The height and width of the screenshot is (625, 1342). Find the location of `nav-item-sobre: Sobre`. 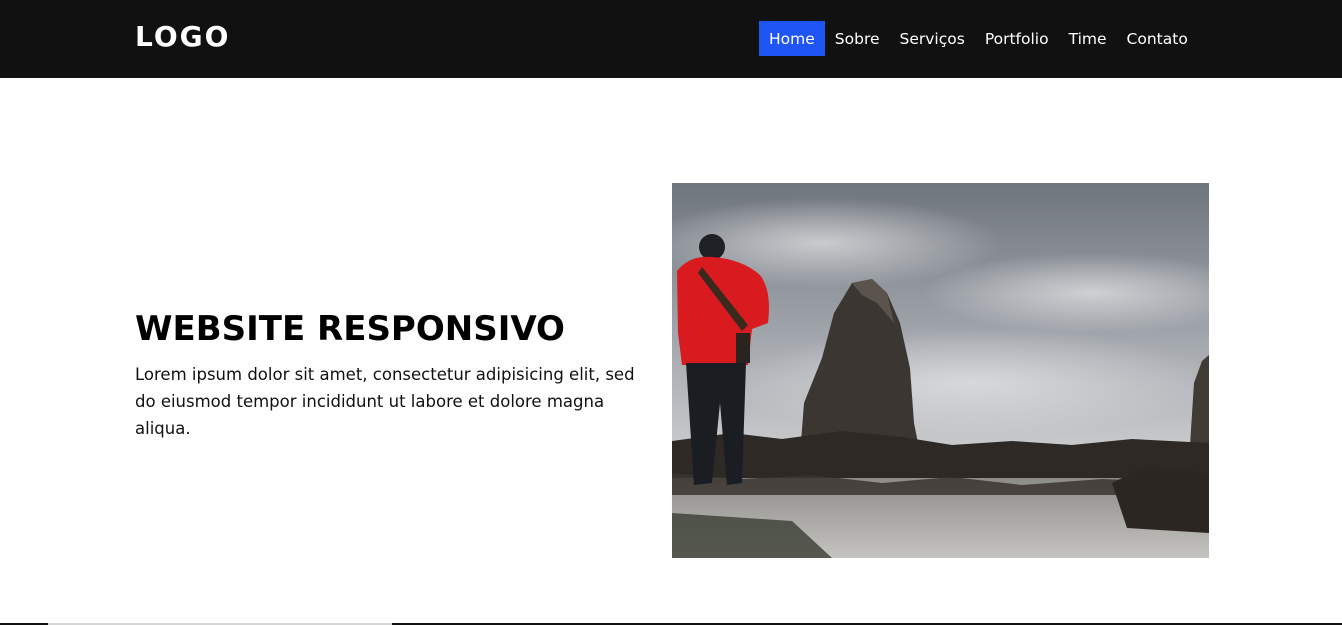

nav-item-sobre: Sobre is located at coordinates (857, 38).